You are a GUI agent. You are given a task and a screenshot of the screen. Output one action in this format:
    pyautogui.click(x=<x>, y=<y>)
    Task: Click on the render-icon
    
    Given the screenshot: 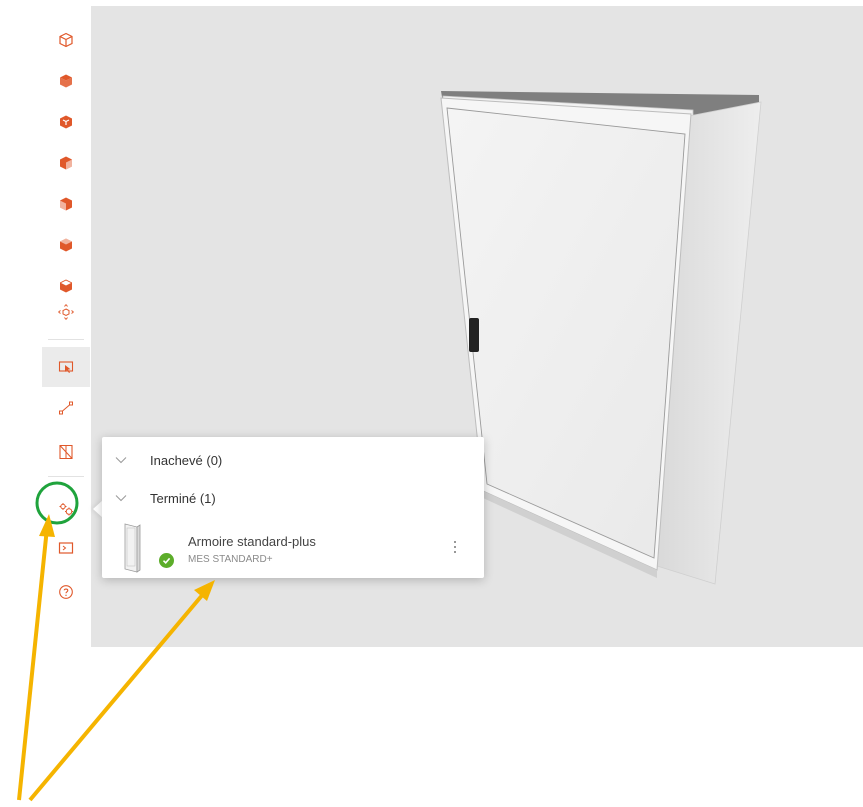 What is the action you would take?
    pyautogui.click(x=66, y=548)
    